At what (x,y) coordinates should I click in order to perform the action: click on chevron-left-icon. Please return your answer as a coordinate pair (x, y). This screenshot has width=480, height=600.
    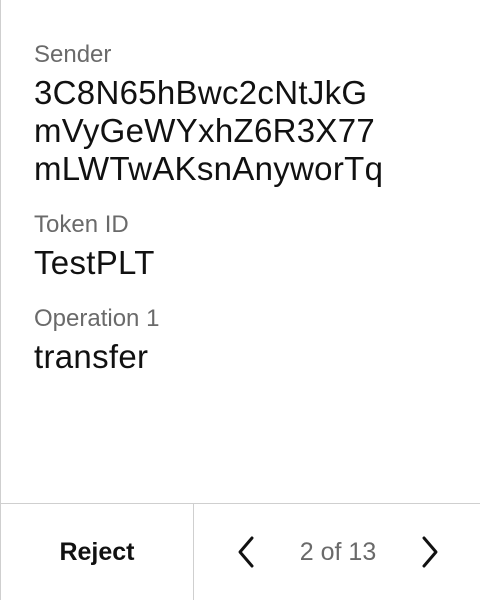
    Looking at the image, I should click on (246, 552).